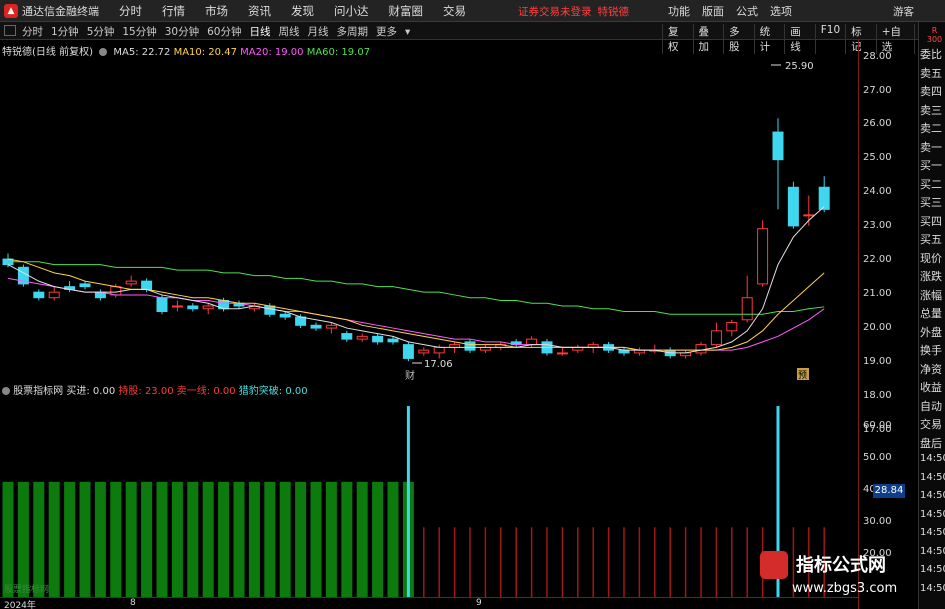  What do you see at coordinates (931, 239) in the screenshot?
I see `side-item: 买五` at bounding box center [931, 239].